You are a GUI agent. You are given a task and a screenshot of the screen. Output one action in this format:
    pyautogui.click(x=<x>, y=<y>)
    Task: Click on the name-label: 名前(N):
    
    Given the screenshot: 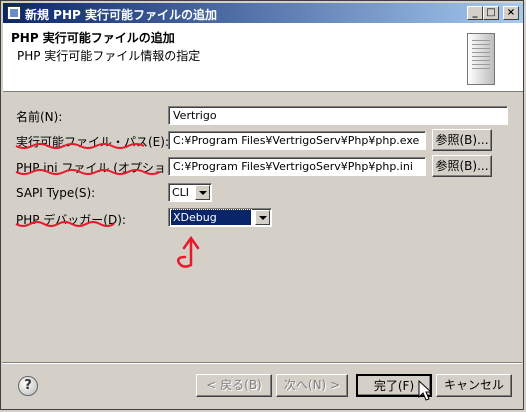 What is the action you would take?
    pyautogui.click(x=39, y=117)
    